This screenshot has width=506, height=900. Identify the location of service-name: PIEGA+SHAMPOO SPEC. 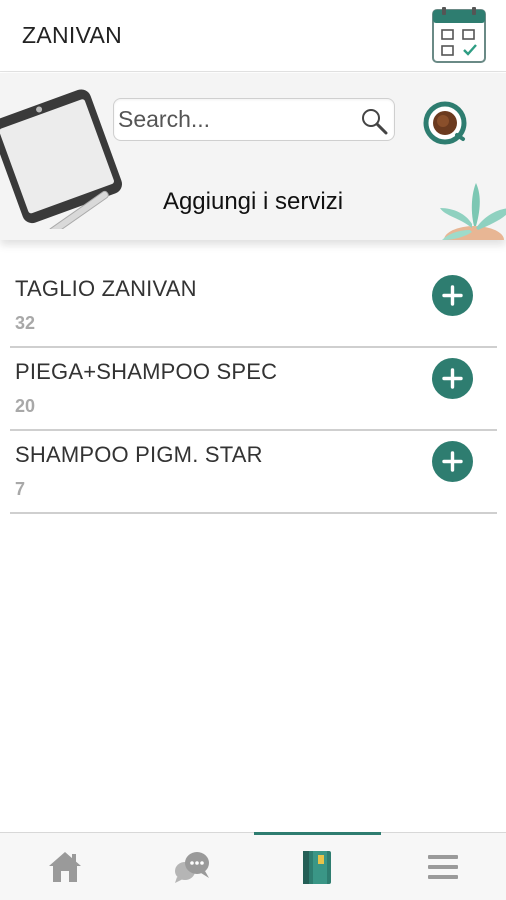
(146, 371).